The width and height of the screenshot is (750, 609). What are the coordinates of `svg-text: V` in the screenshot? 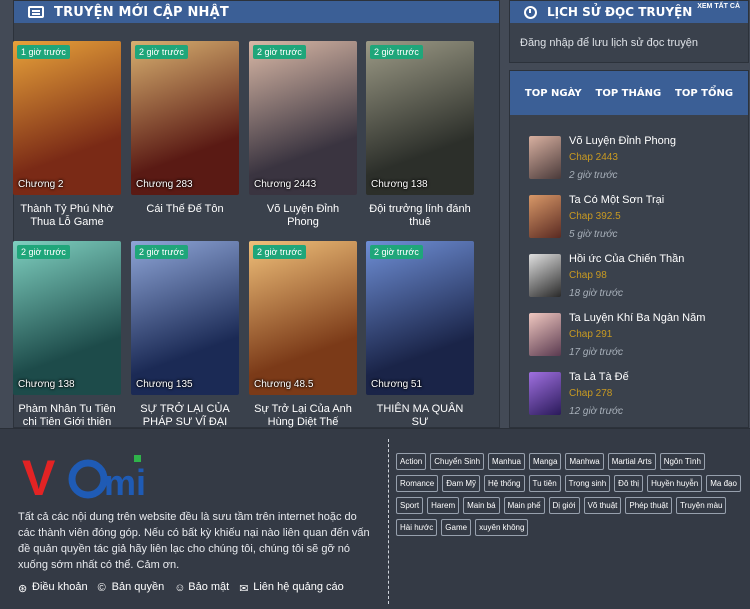 It's located at (39, 477).